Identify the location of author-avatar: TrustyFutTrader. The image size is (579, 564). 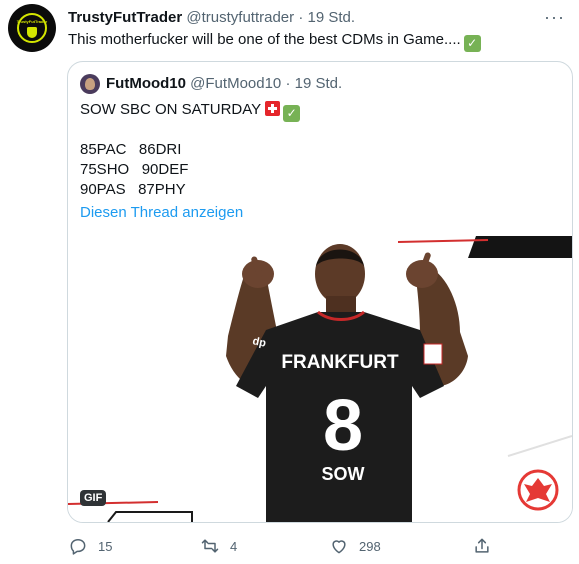
(32, 28).